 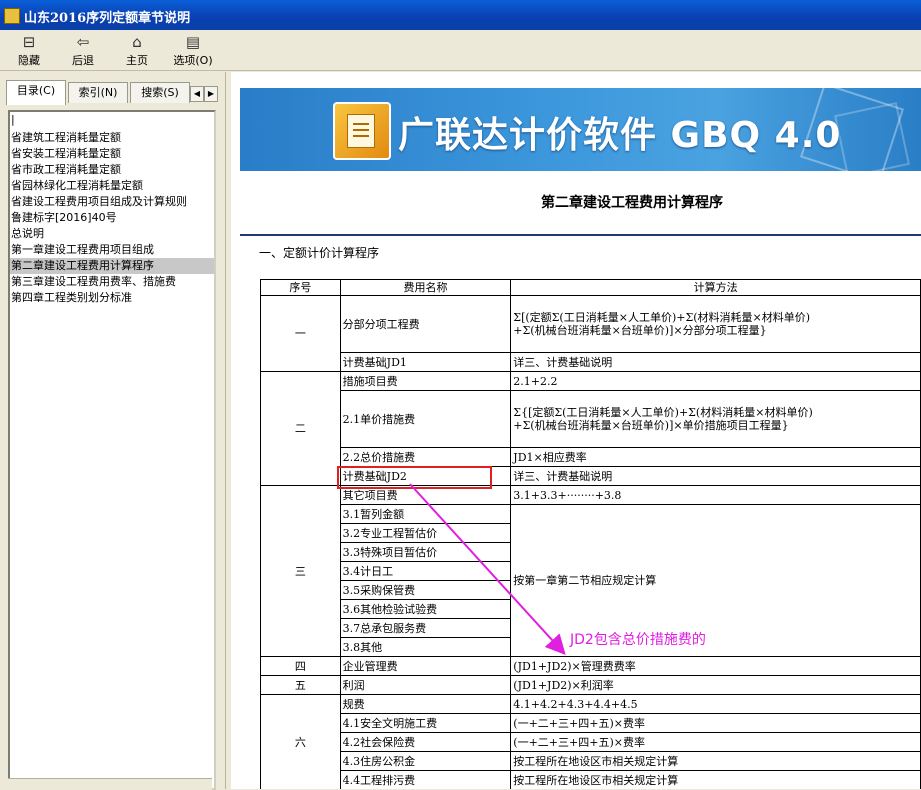 What do you see at coordinates (112, 170) in the screenshot?
I see `toc-item: 省市政工程消耗量定额` at bounding box center [112, 170].